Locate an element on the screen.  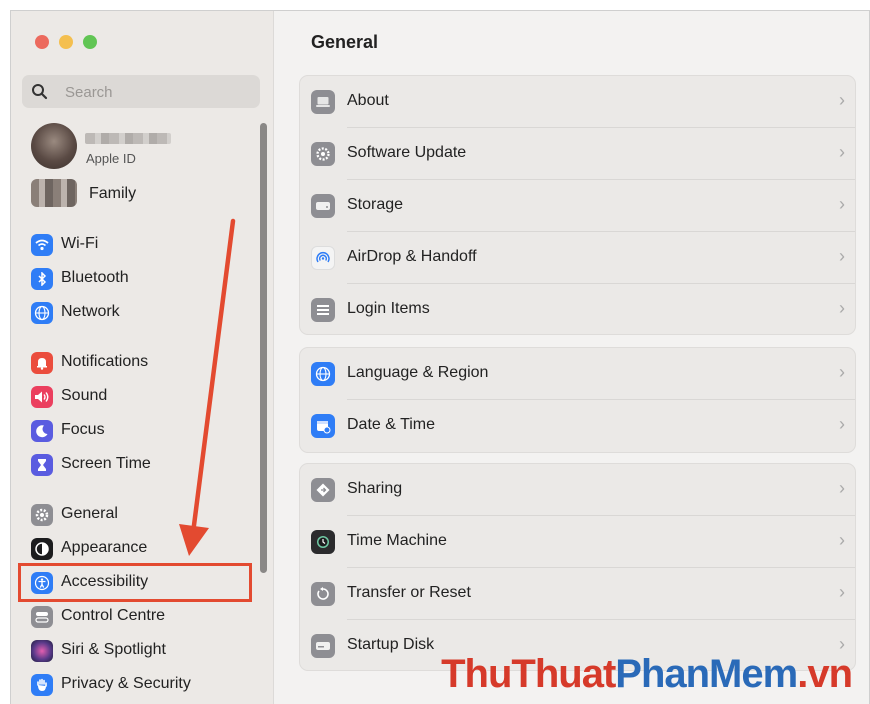
sidebar-item-privacy-security: Privacy & Security is located at coordinates (141, 685).